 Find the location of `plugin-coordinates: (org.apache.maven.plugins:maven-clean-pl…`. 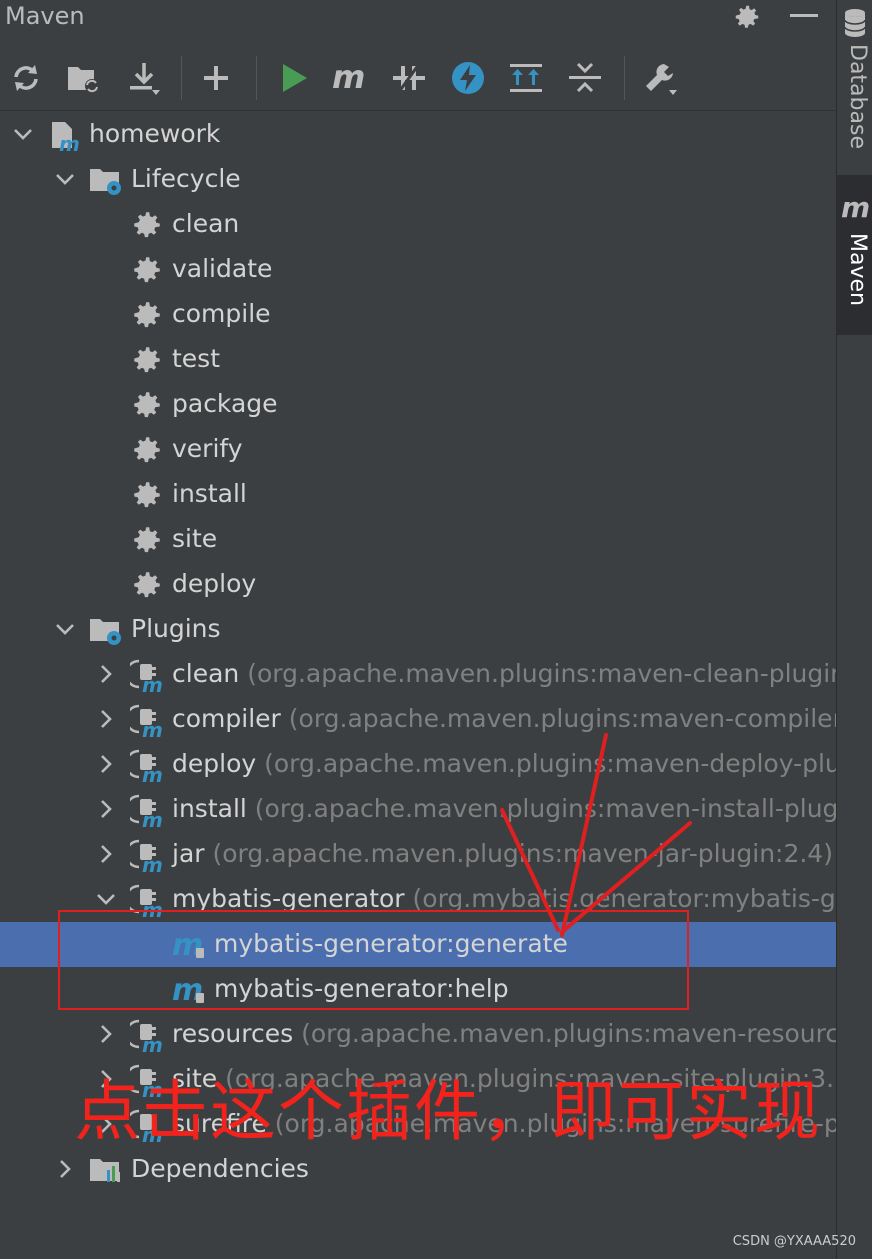

plugin-coordinates: (org.apache.maven.plugins:maven-clean-pl… is located at coordinates (541, 673).